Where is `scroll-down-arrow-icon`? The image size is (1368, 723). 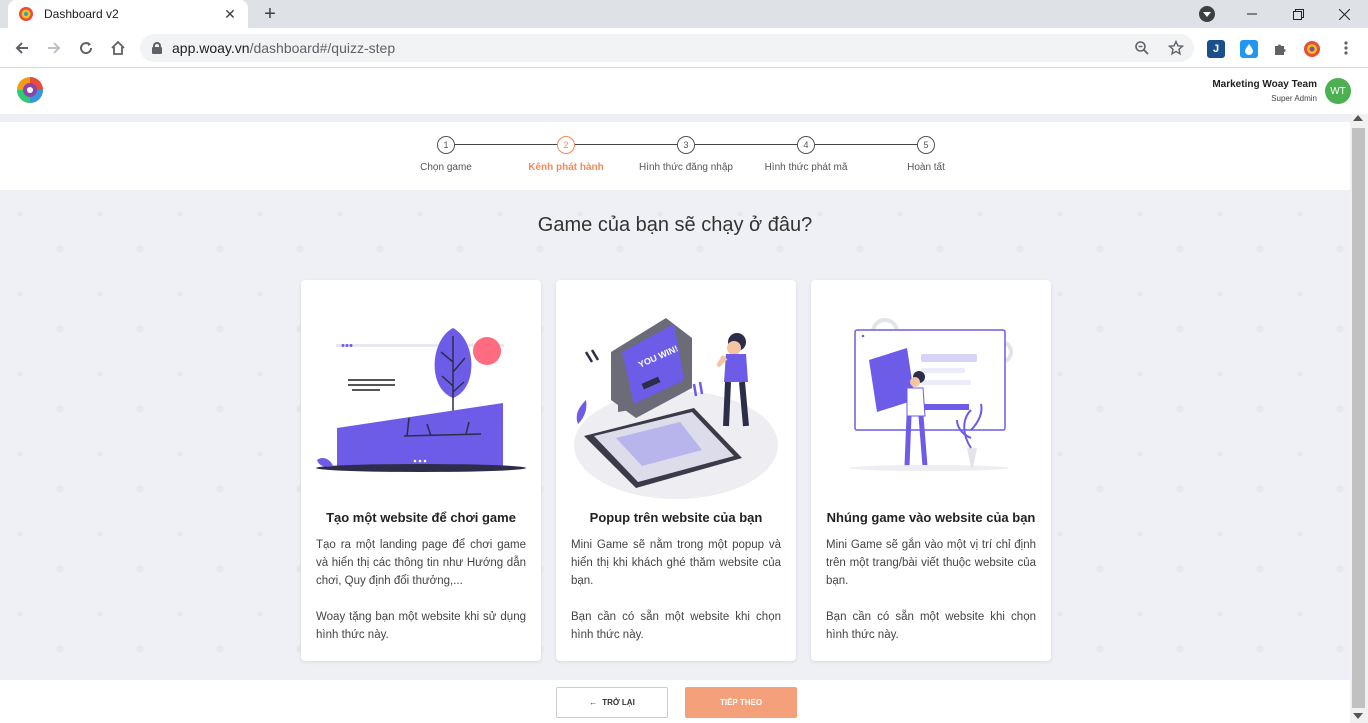 scroll-down-arrow-icon is located at coordinates (1358, 716).